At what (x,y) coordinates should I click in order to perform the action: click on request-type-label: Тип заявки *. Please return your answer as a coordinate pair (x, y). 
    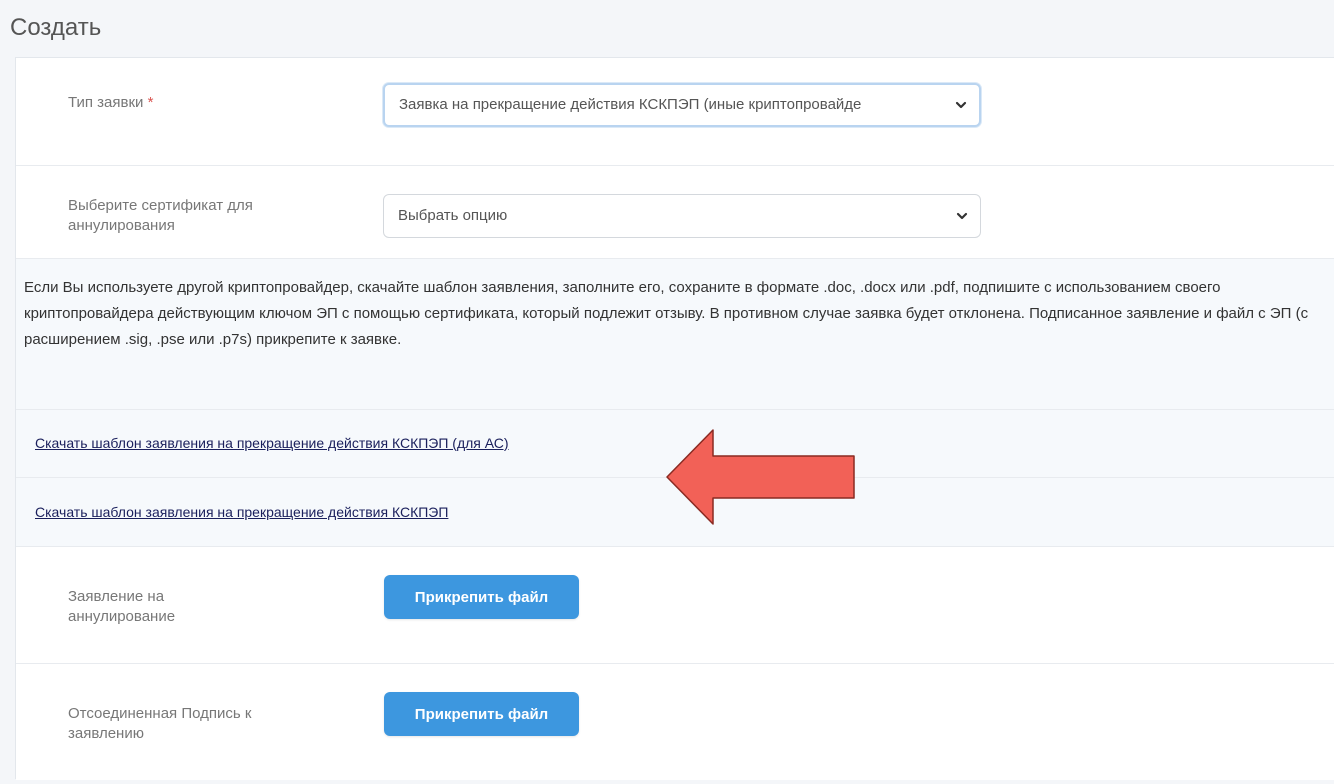
    Looking at the image, I should click on (111, 102).